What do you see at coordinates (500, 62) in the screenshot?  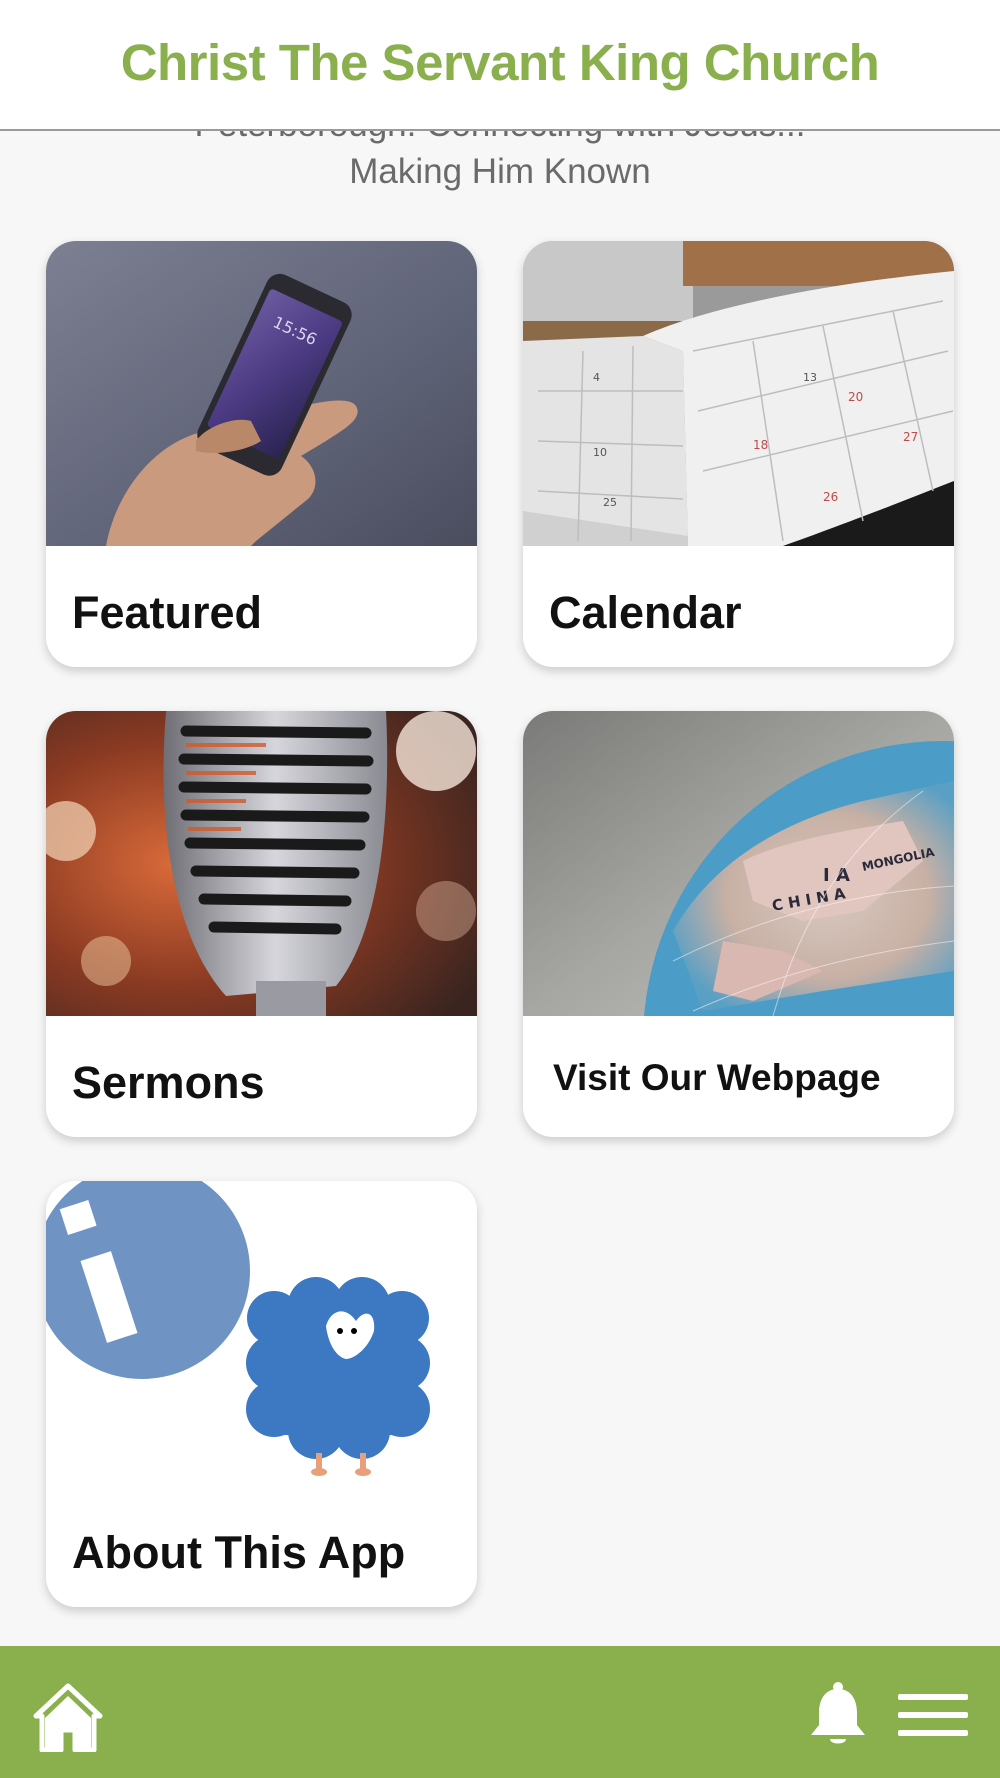 I see `page-title: Christ The Servant King Church` at bounding box center [500, 62].